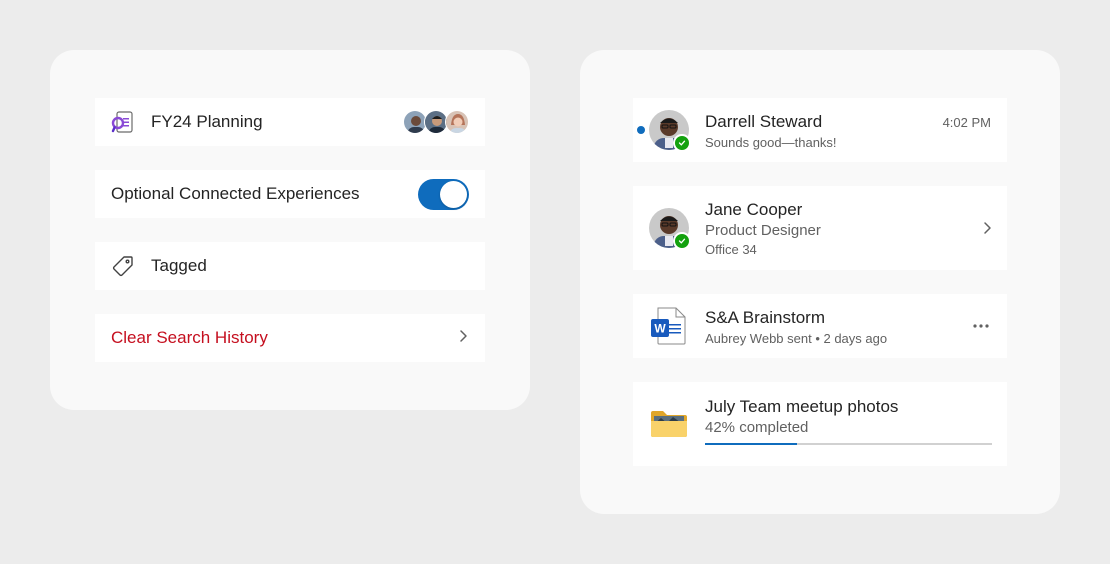  I want to click on svg-text: W, so click(660, 329).